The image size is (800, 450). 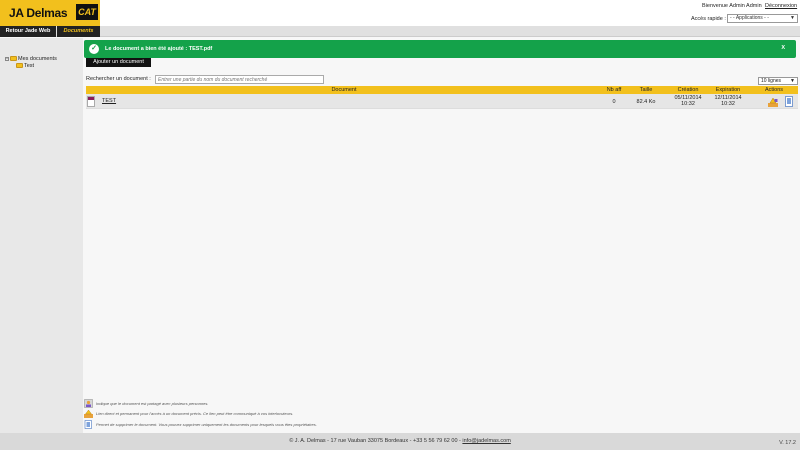 I want to click on tree-item-mes-documents: − Mes documents, so click(x=31, y=59).